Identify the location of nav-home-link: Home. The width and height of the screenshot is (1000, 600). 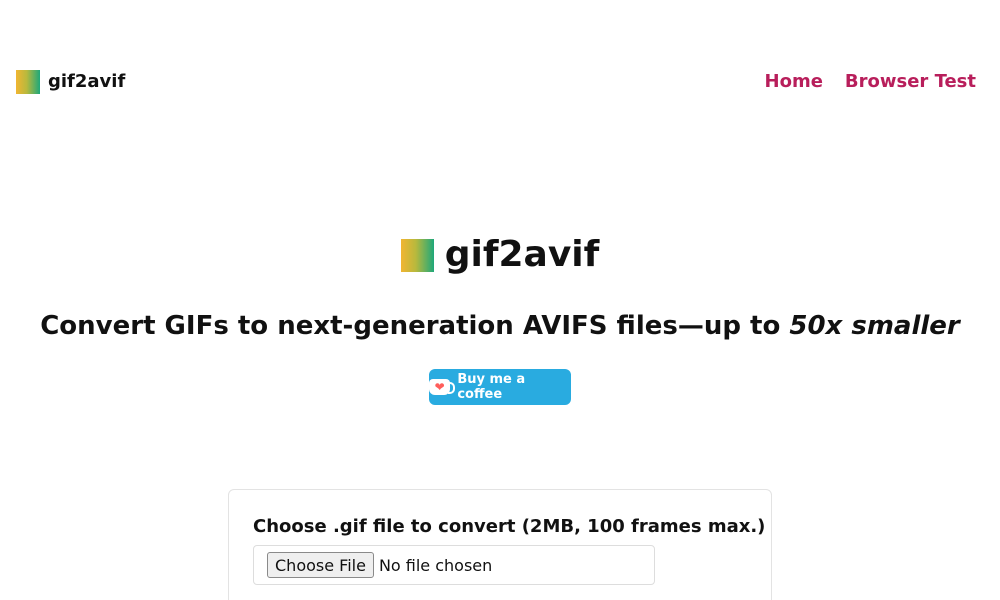
(794, 82).